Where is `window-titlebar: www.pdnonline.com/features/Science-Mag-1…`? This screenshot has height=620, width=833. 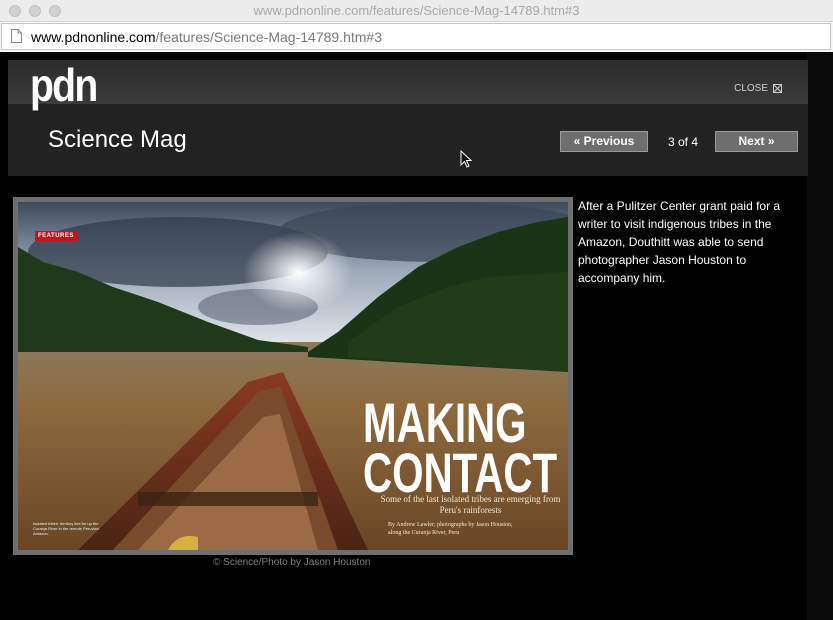
window-titlebar: www.pdnonline.com/features/Science-Mag-1… is located at coordinates (416, 11).